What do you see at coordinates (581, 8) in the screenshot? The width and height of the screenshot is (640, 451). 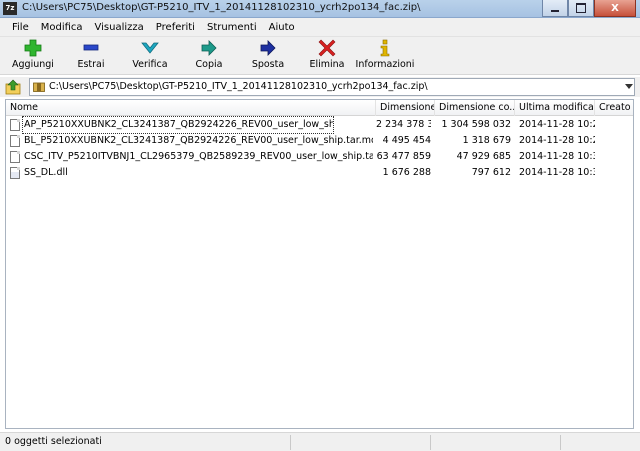 I see `maximize-button` at bounding box center [581, 8].